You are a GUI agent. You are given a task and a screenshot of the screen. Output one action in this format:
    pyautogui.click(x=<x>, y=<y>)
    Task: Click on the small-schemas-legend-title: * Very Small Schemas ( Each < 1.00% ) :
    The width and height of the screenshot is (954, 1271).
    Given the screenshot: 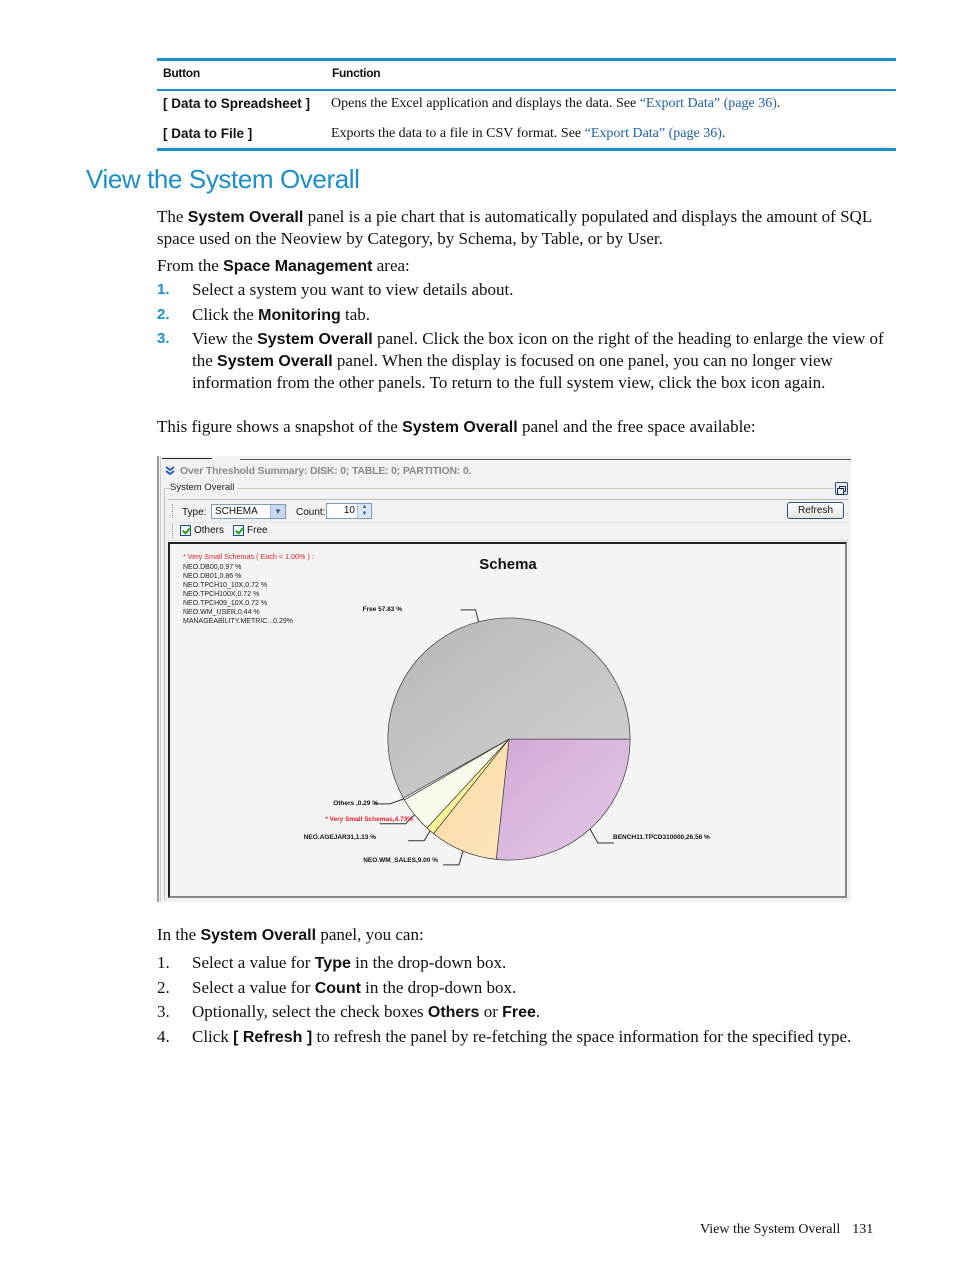 What is the action you would take?
    pyautogui.click(x=248, y=556)
    